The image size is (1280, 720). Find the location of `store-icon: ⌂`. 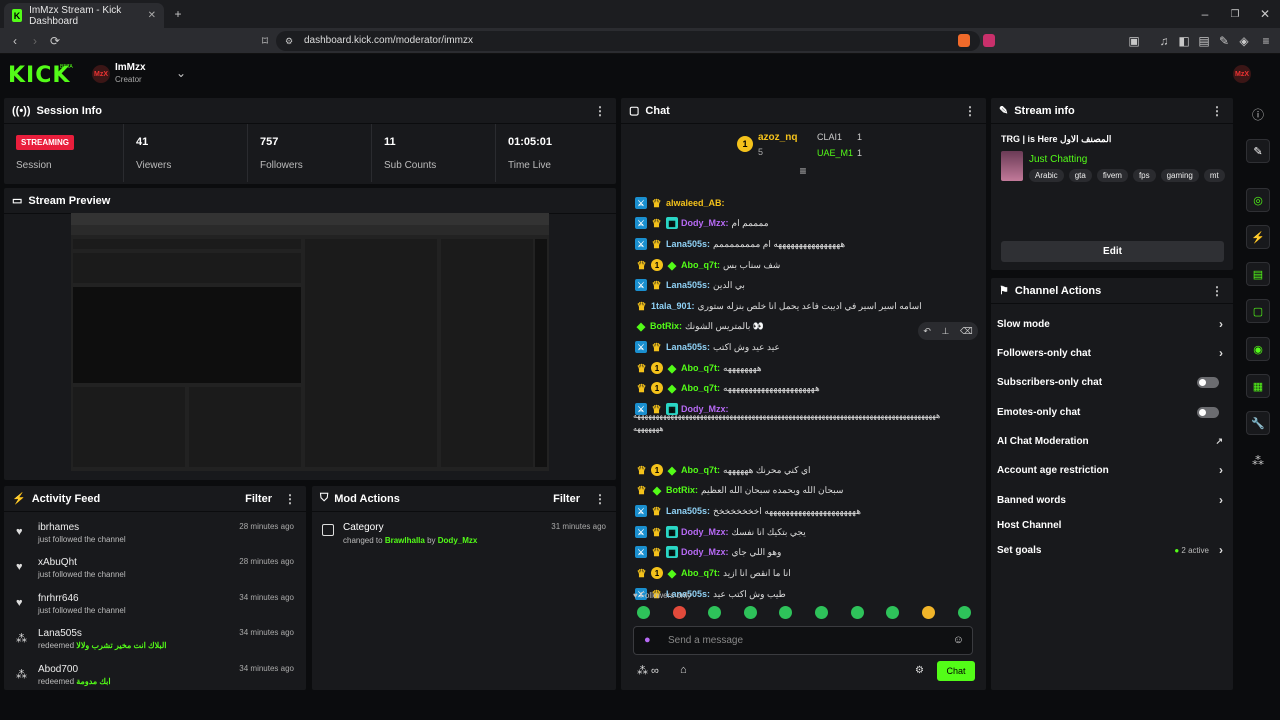

store-icon: ⌂ is located at coordinates (683, 670).